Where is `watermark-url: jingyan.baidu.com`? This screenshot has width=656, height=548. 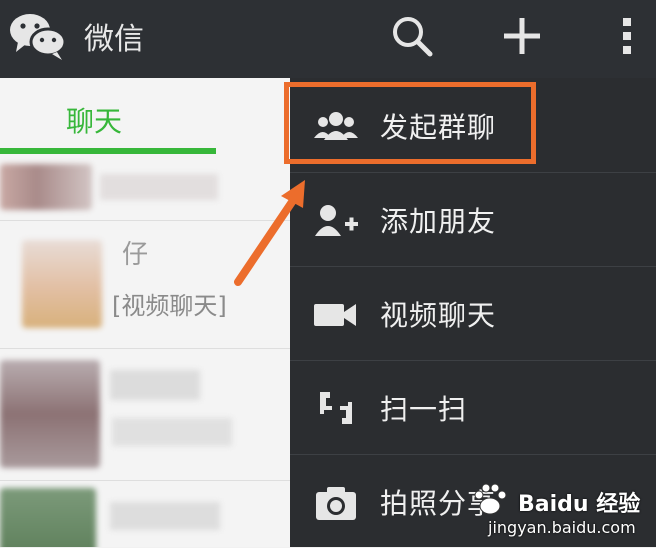 watermark-url: jingyan.baidu.com is located at coordinates (562, 527).